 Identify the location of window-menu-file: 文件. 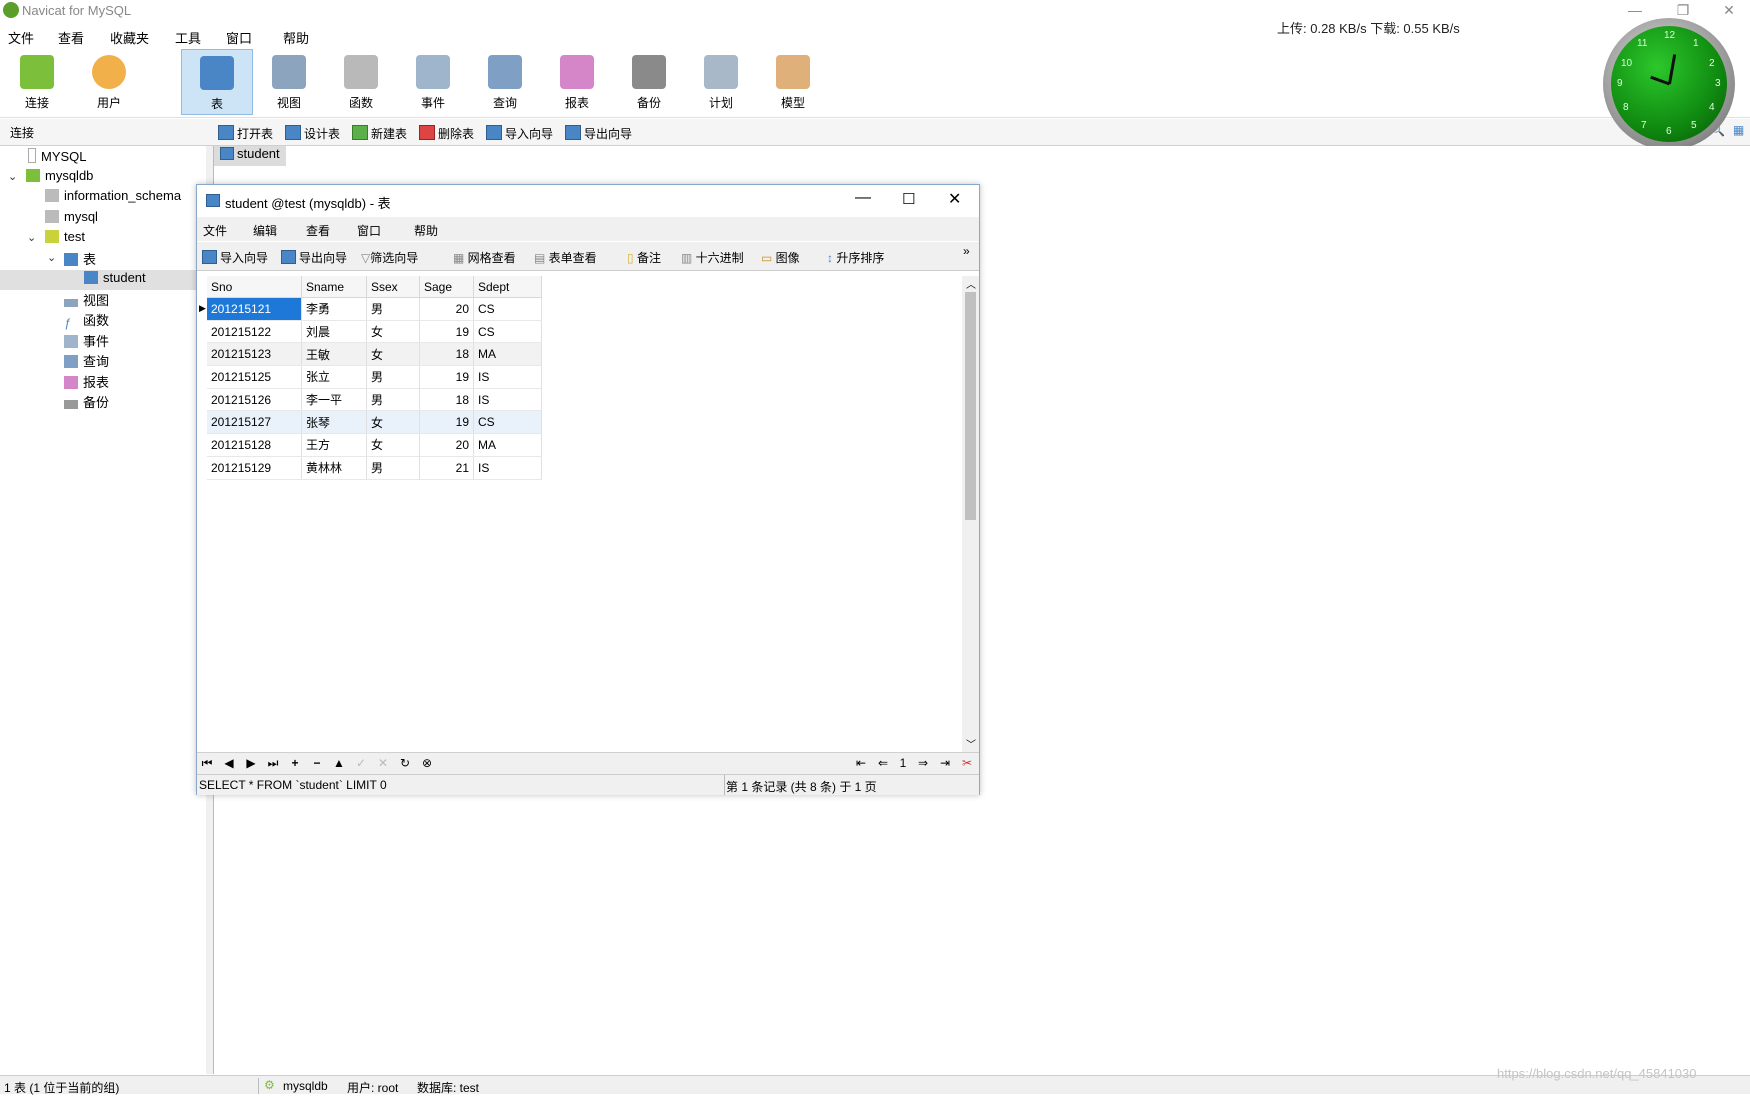
(215, 230).